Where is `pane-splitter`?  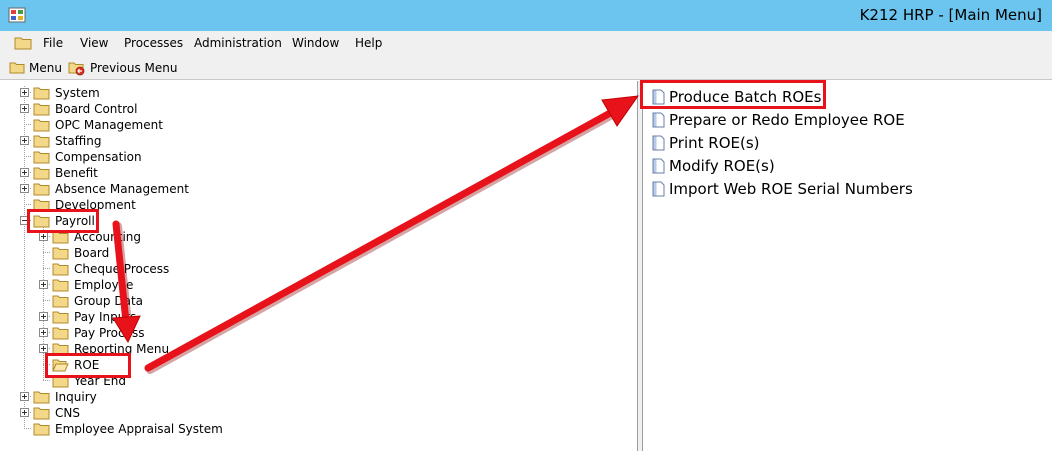
pane-splitter is located at coordinates (640, 266).